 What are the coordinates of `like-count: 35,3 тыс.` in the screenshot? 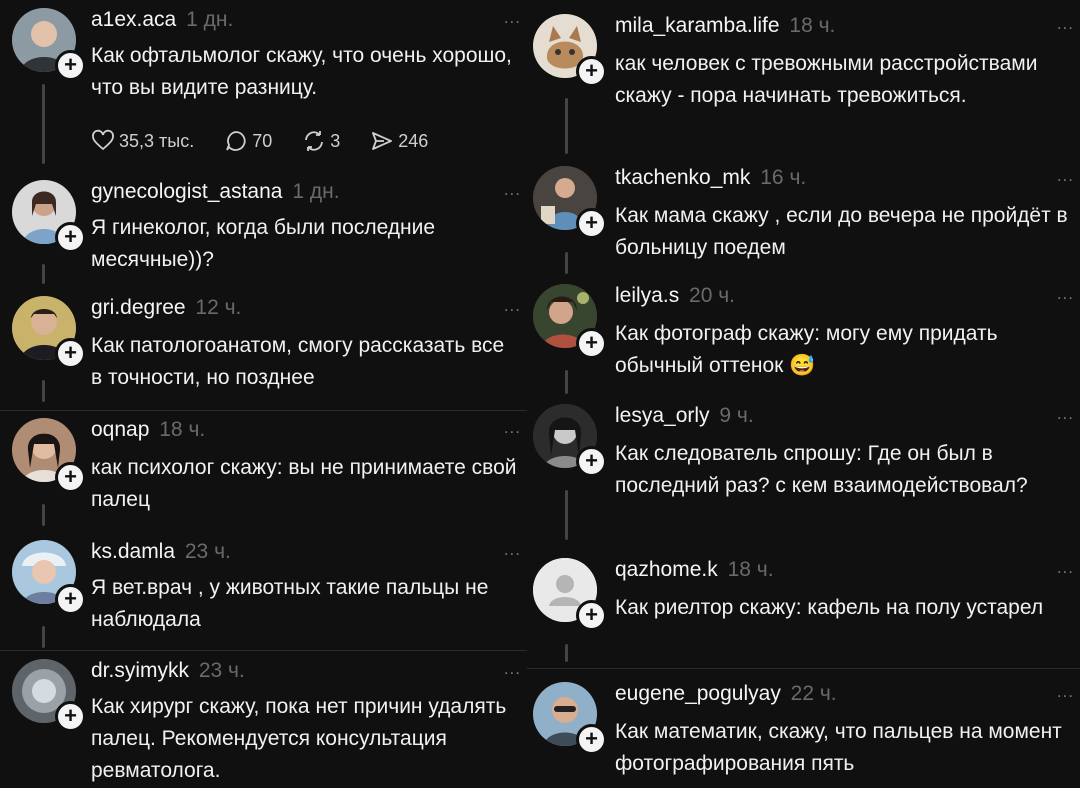 It's located at (157, 140).